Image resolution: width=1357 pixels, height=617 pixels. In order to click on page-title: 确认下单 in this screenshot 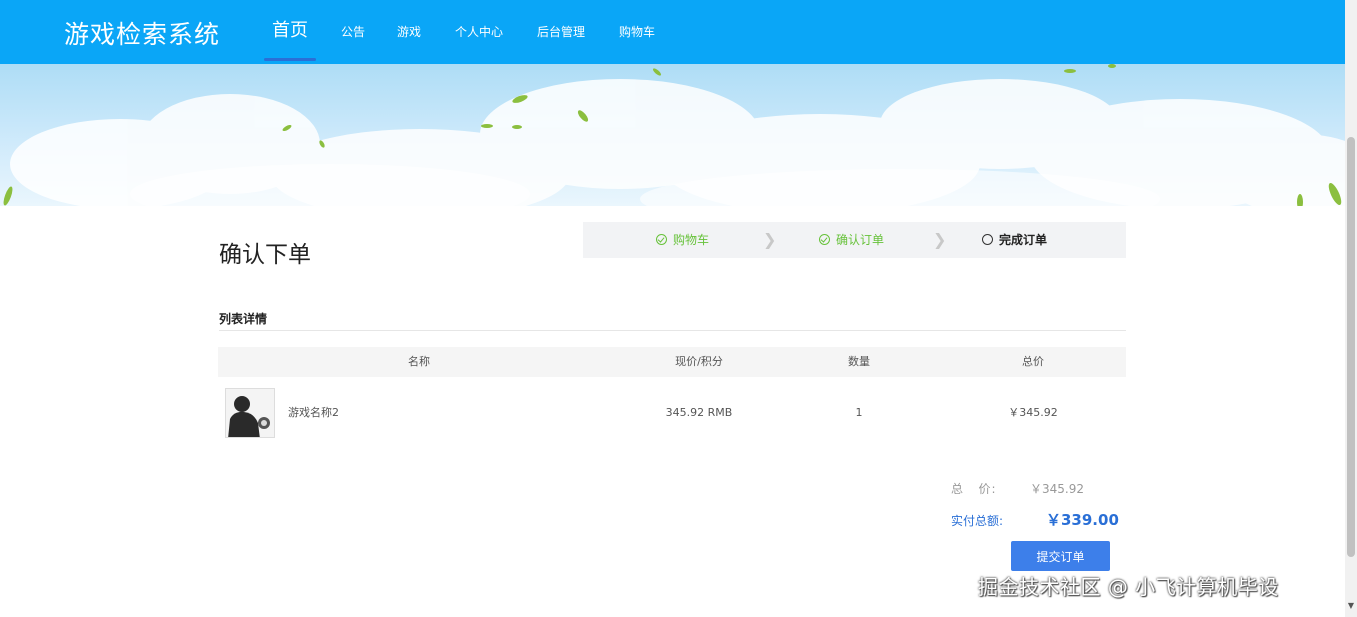, I will do `click(265, 255)`.